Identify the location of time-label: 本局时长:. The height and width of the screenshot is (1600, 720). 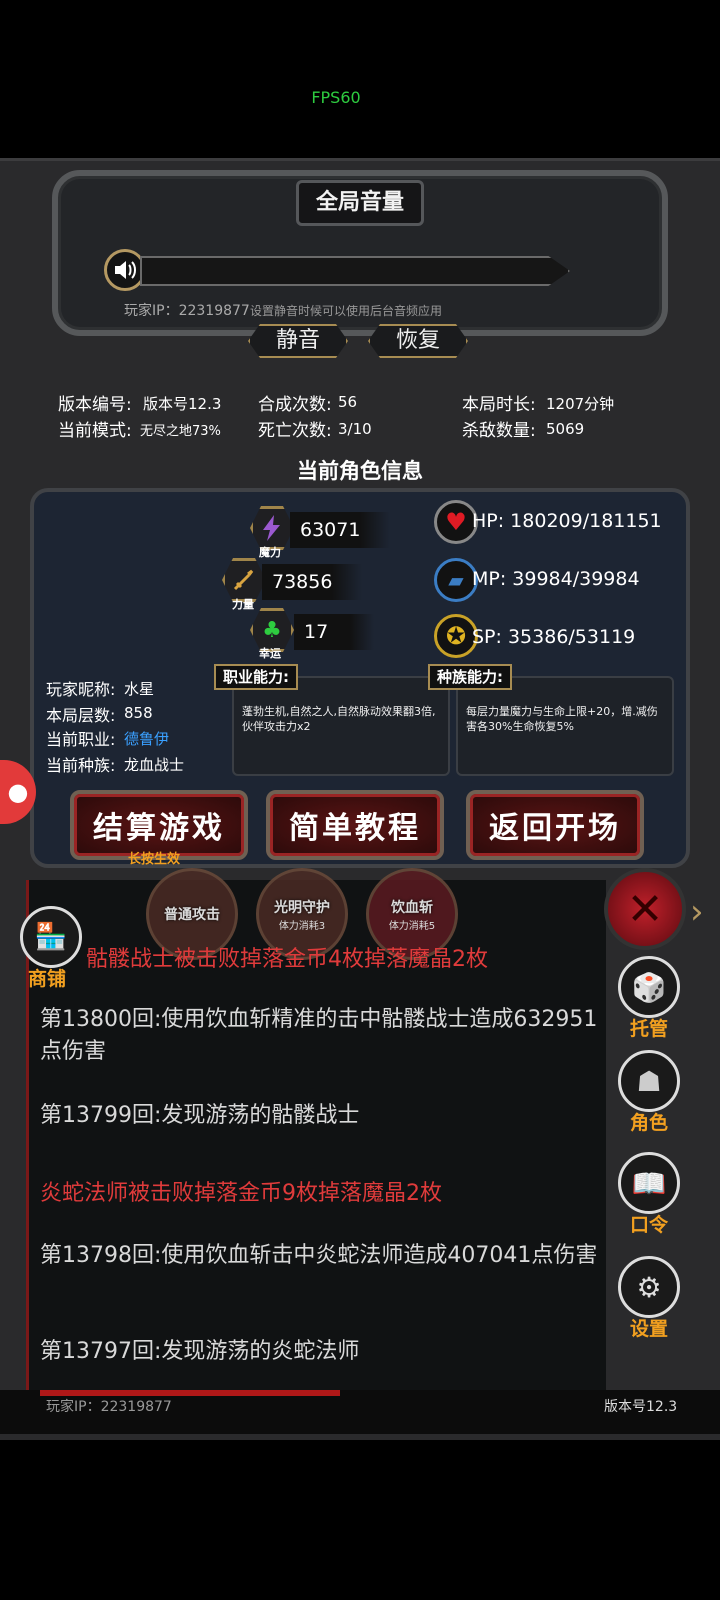
(499, 405).